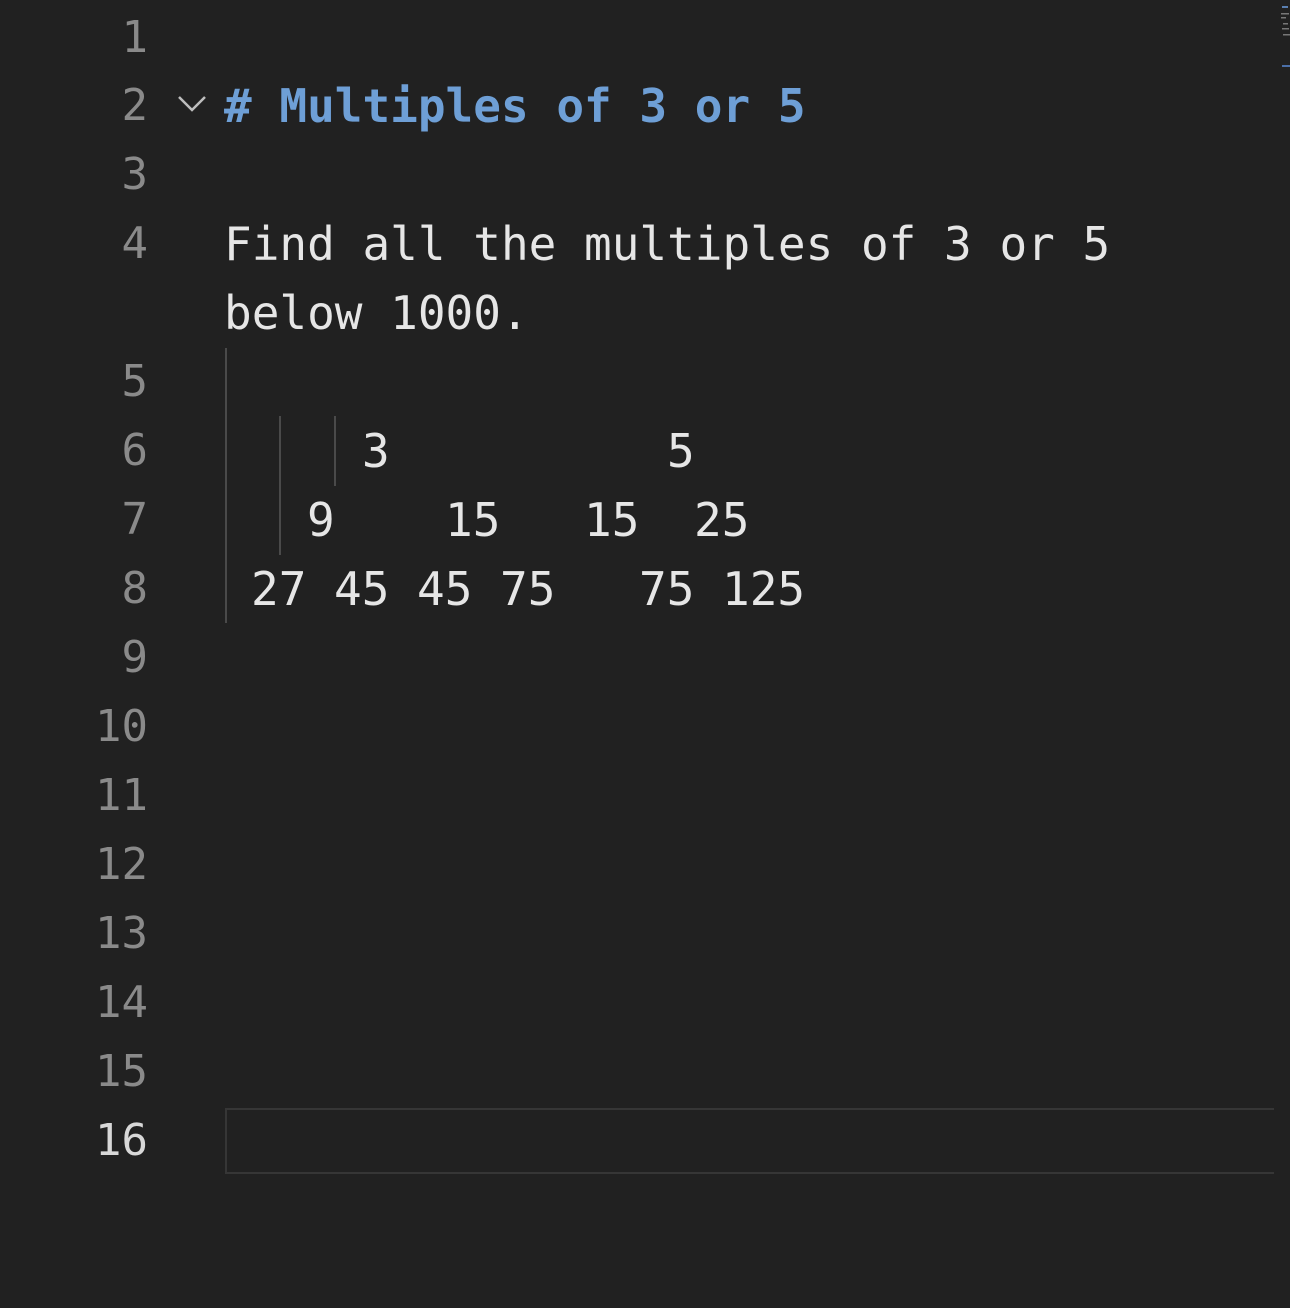 This screenshot has width=1290, height=1308. Describe the element at coordinates (121, 1140) in the screenshot. I see `line-number-current: 16` at that location.